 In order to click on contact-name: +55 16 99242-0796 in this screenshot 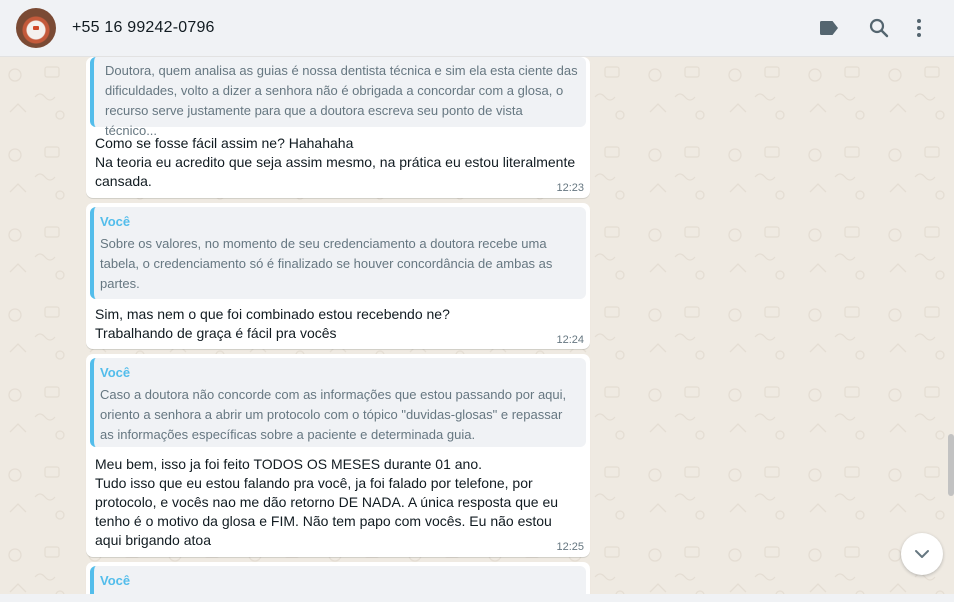, I will do `click(143, 28)`.